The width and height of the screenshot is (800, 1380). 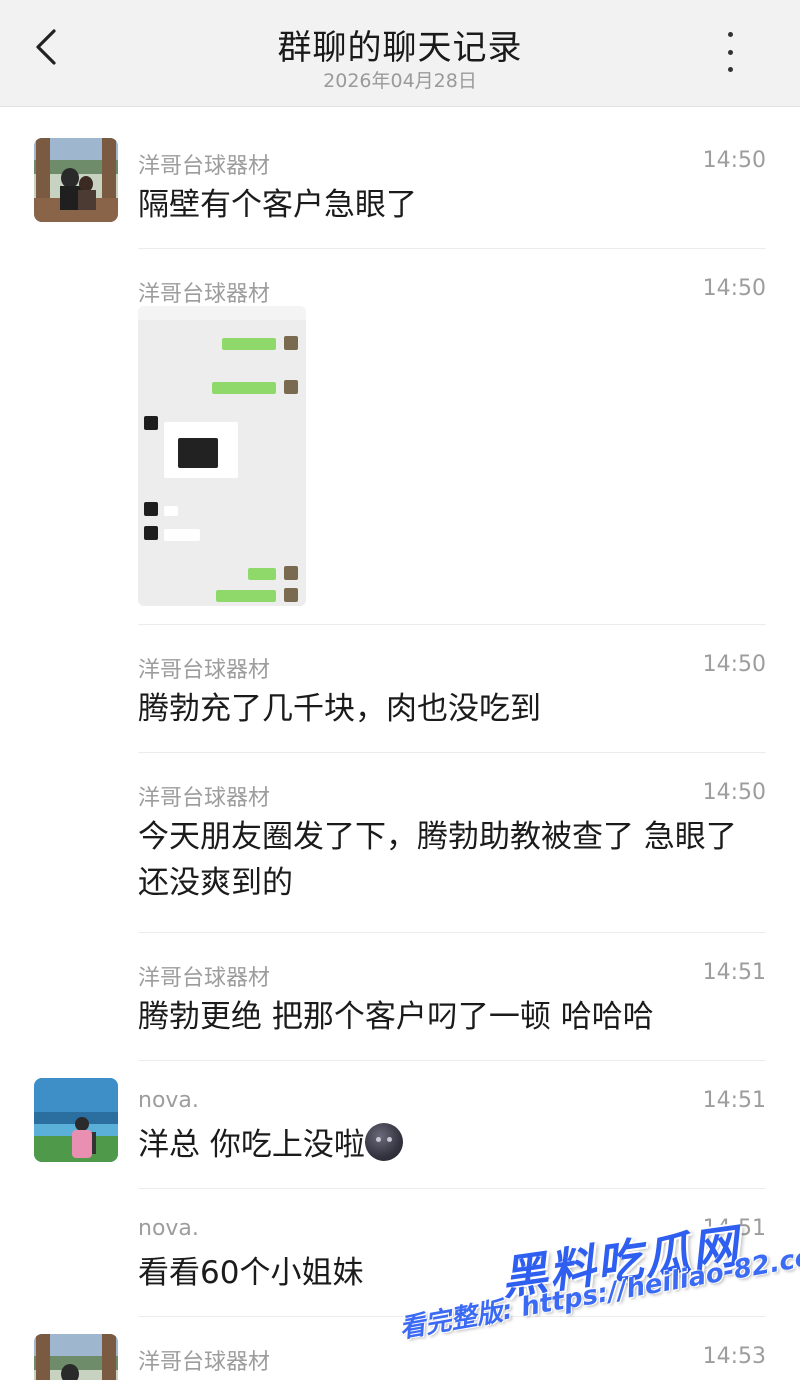 I want to click on message-text: 腾勃更绝 把那个客户叼了一顿 哈哈哈, so click(x=396, y=1017).